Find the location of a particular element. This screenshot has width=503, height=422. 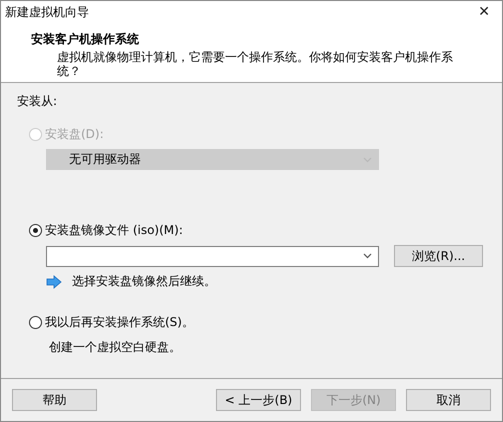

window-title: 新建虚拟机向导 is located at coordinates (47, 12).